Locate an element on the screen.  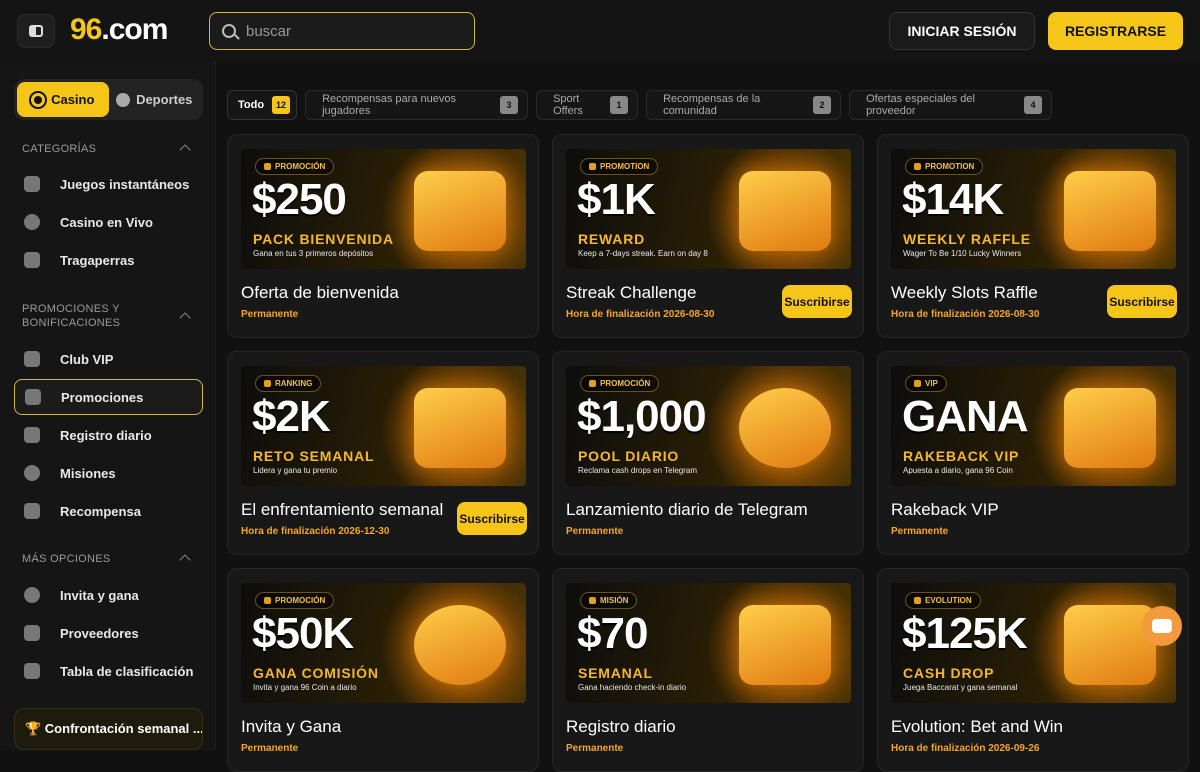
banner-subtitle: RETO SEMANAL is located at coordinates (314, 456).